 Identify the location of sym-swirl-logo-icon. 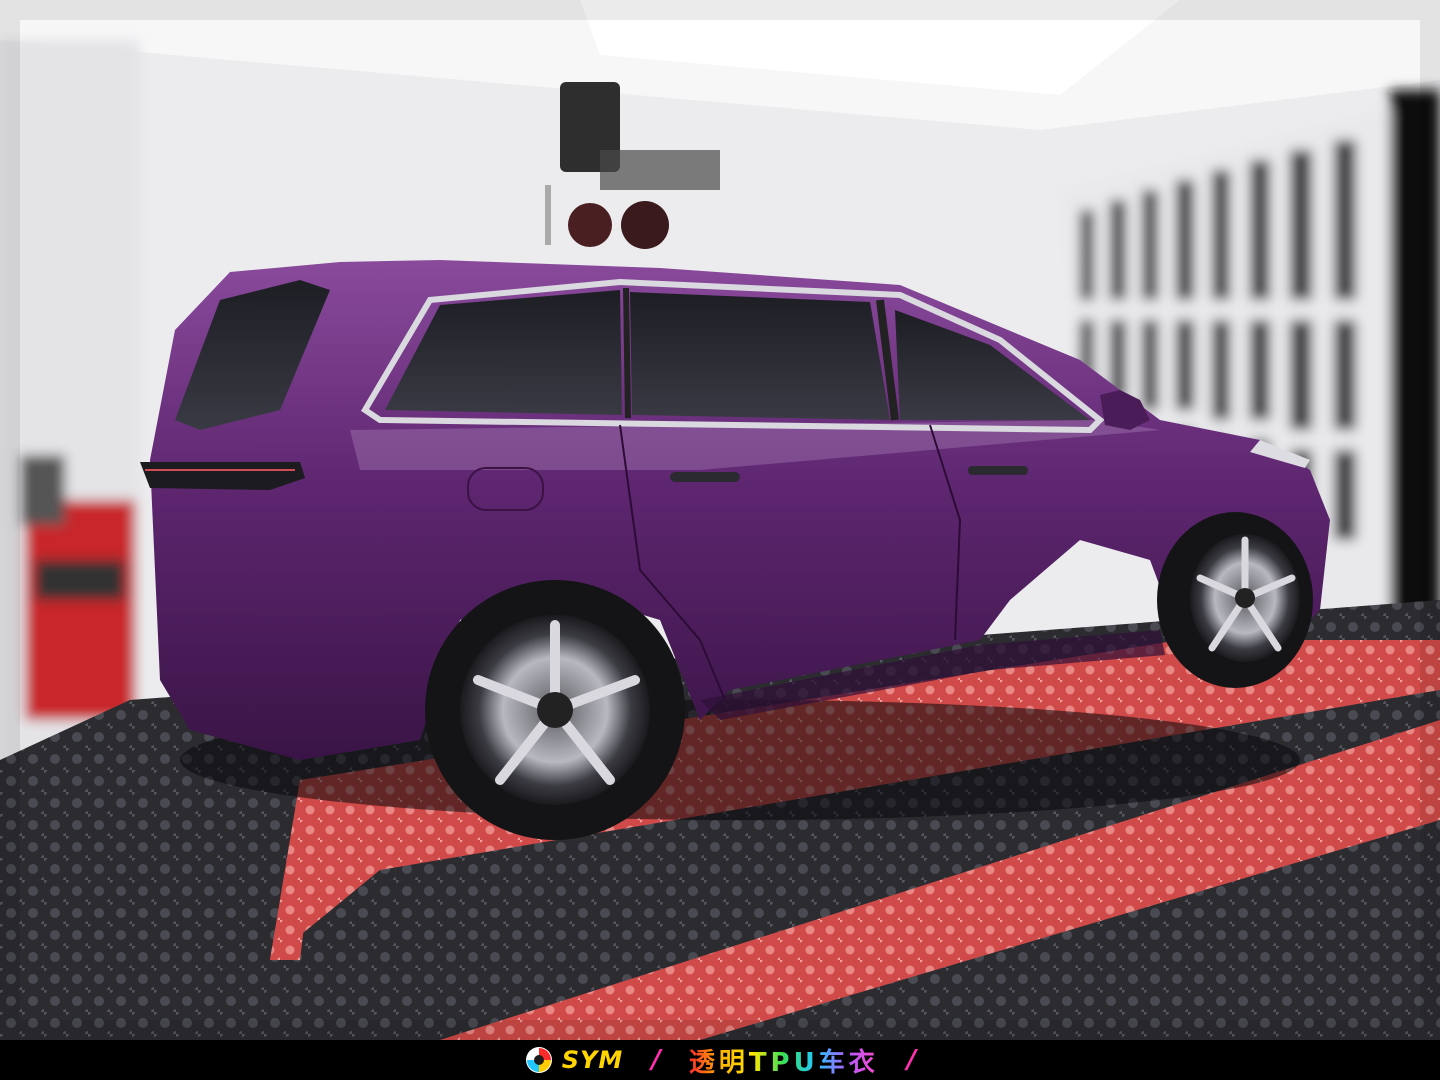
(538, 1060).